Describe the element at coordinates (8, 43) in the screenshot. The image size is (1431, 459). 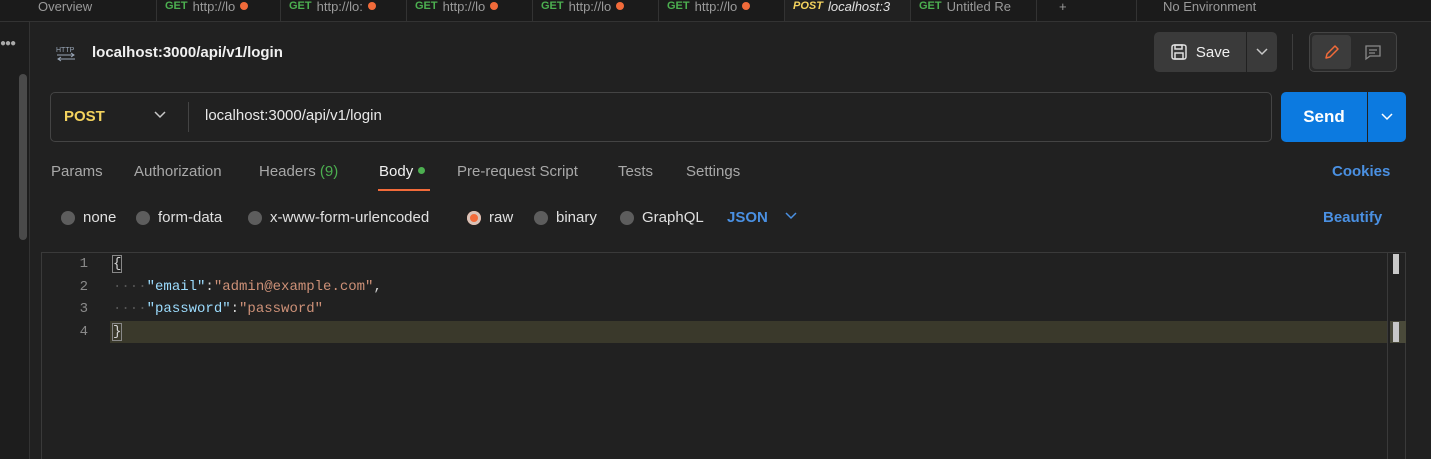
I see `more-icon: ●●●` at that location.